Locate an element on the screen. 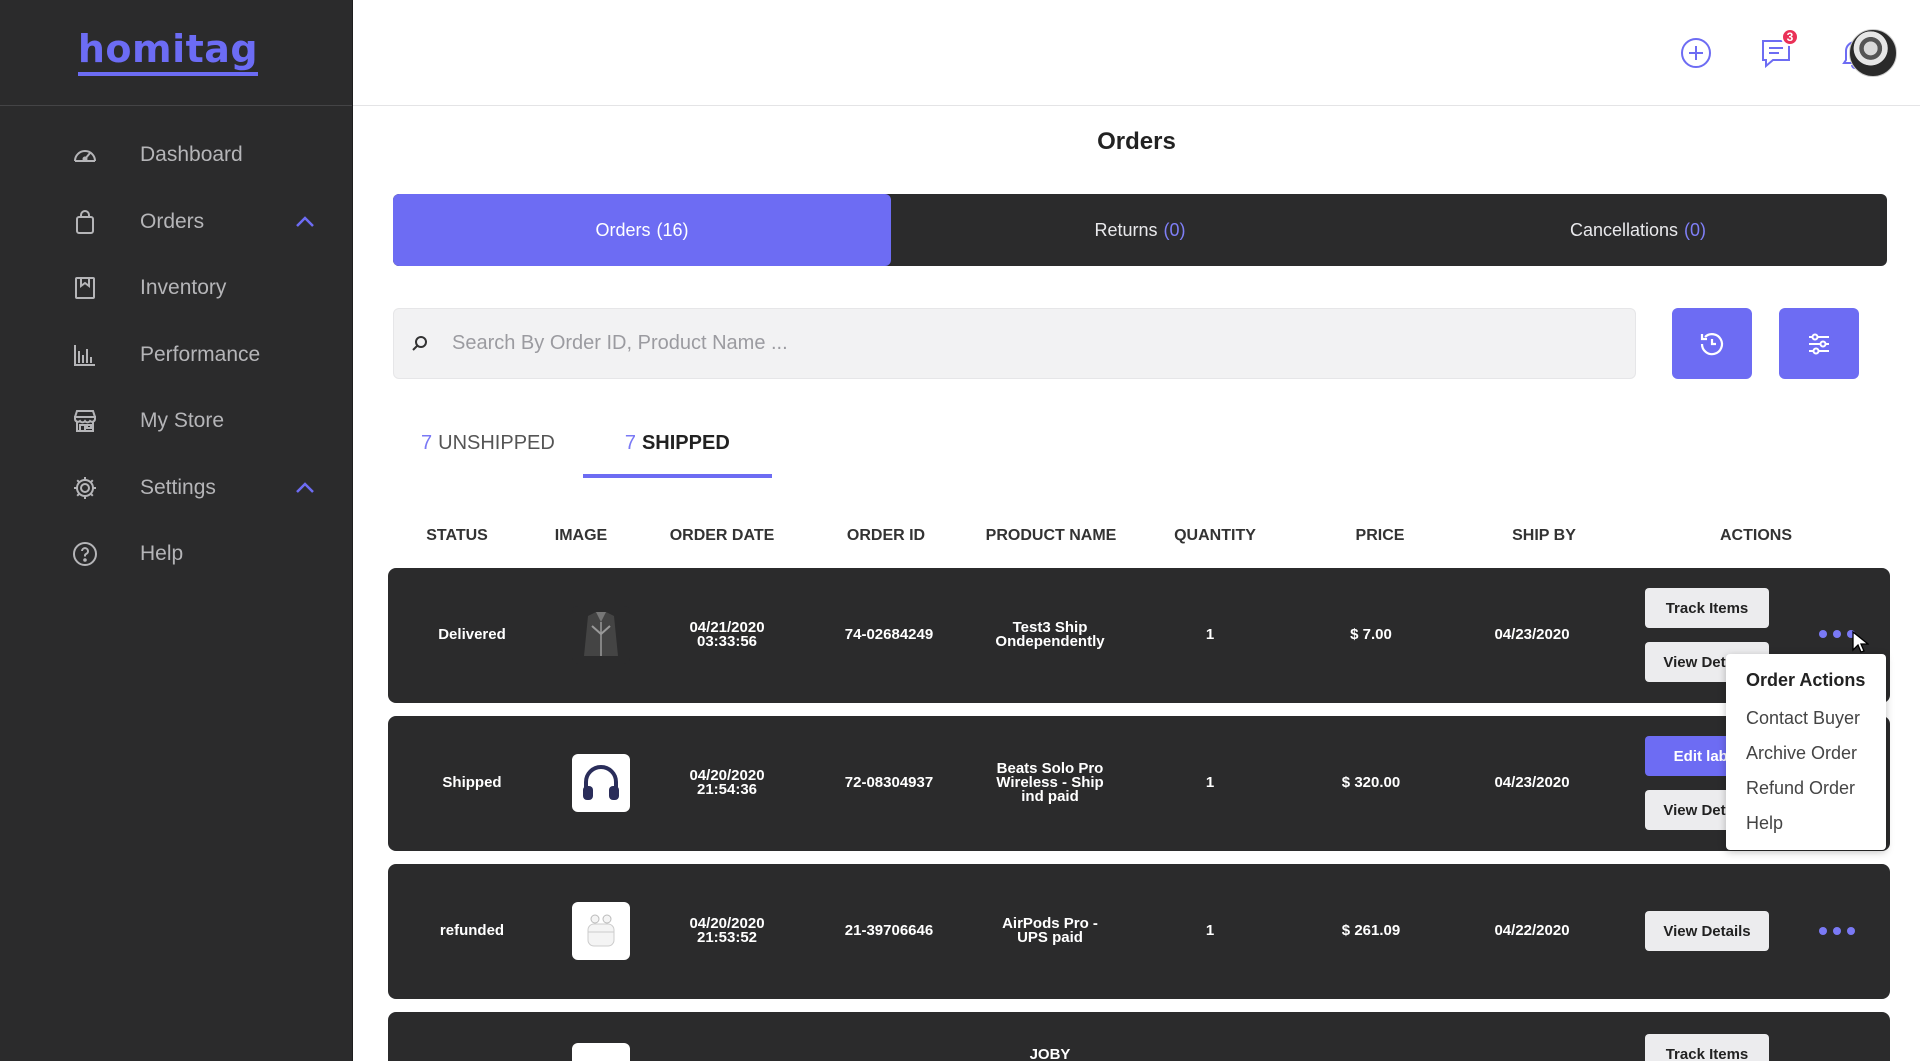 Image resolution: width=1920 pixels, height=1061 pixels. filter-button is located at coordinates (1819, 343).